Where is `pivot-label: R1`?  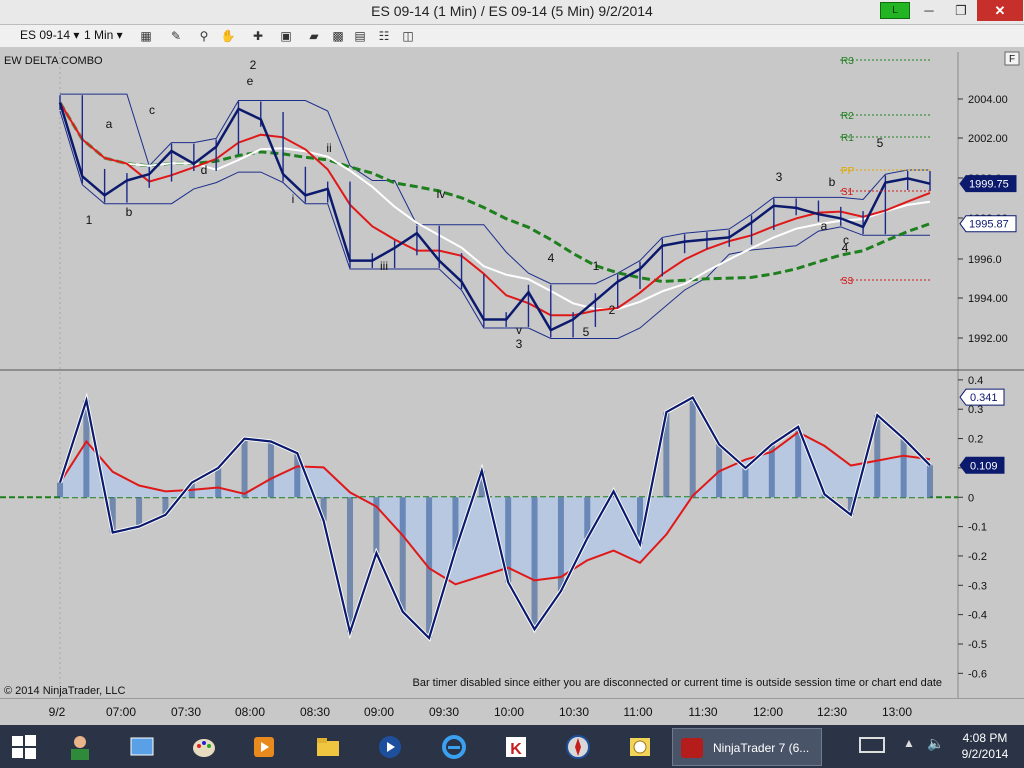 pivot-label: R1 is located at coordinates (847, 138).